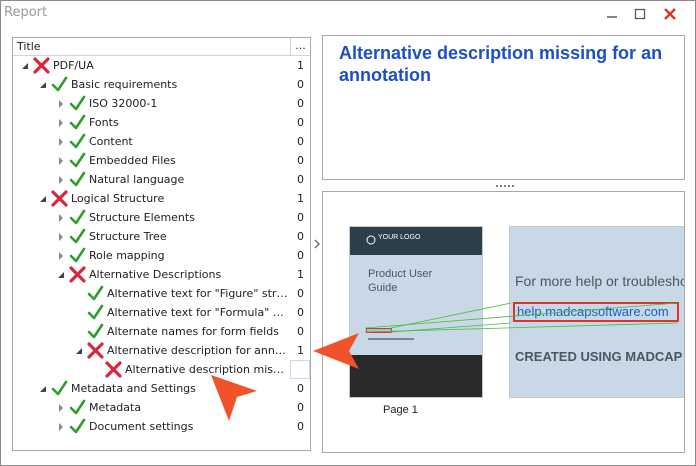  Describe the element at coordinates (161, 426) in the screenshot. I see `tree-row: Document settings 0` at that location.